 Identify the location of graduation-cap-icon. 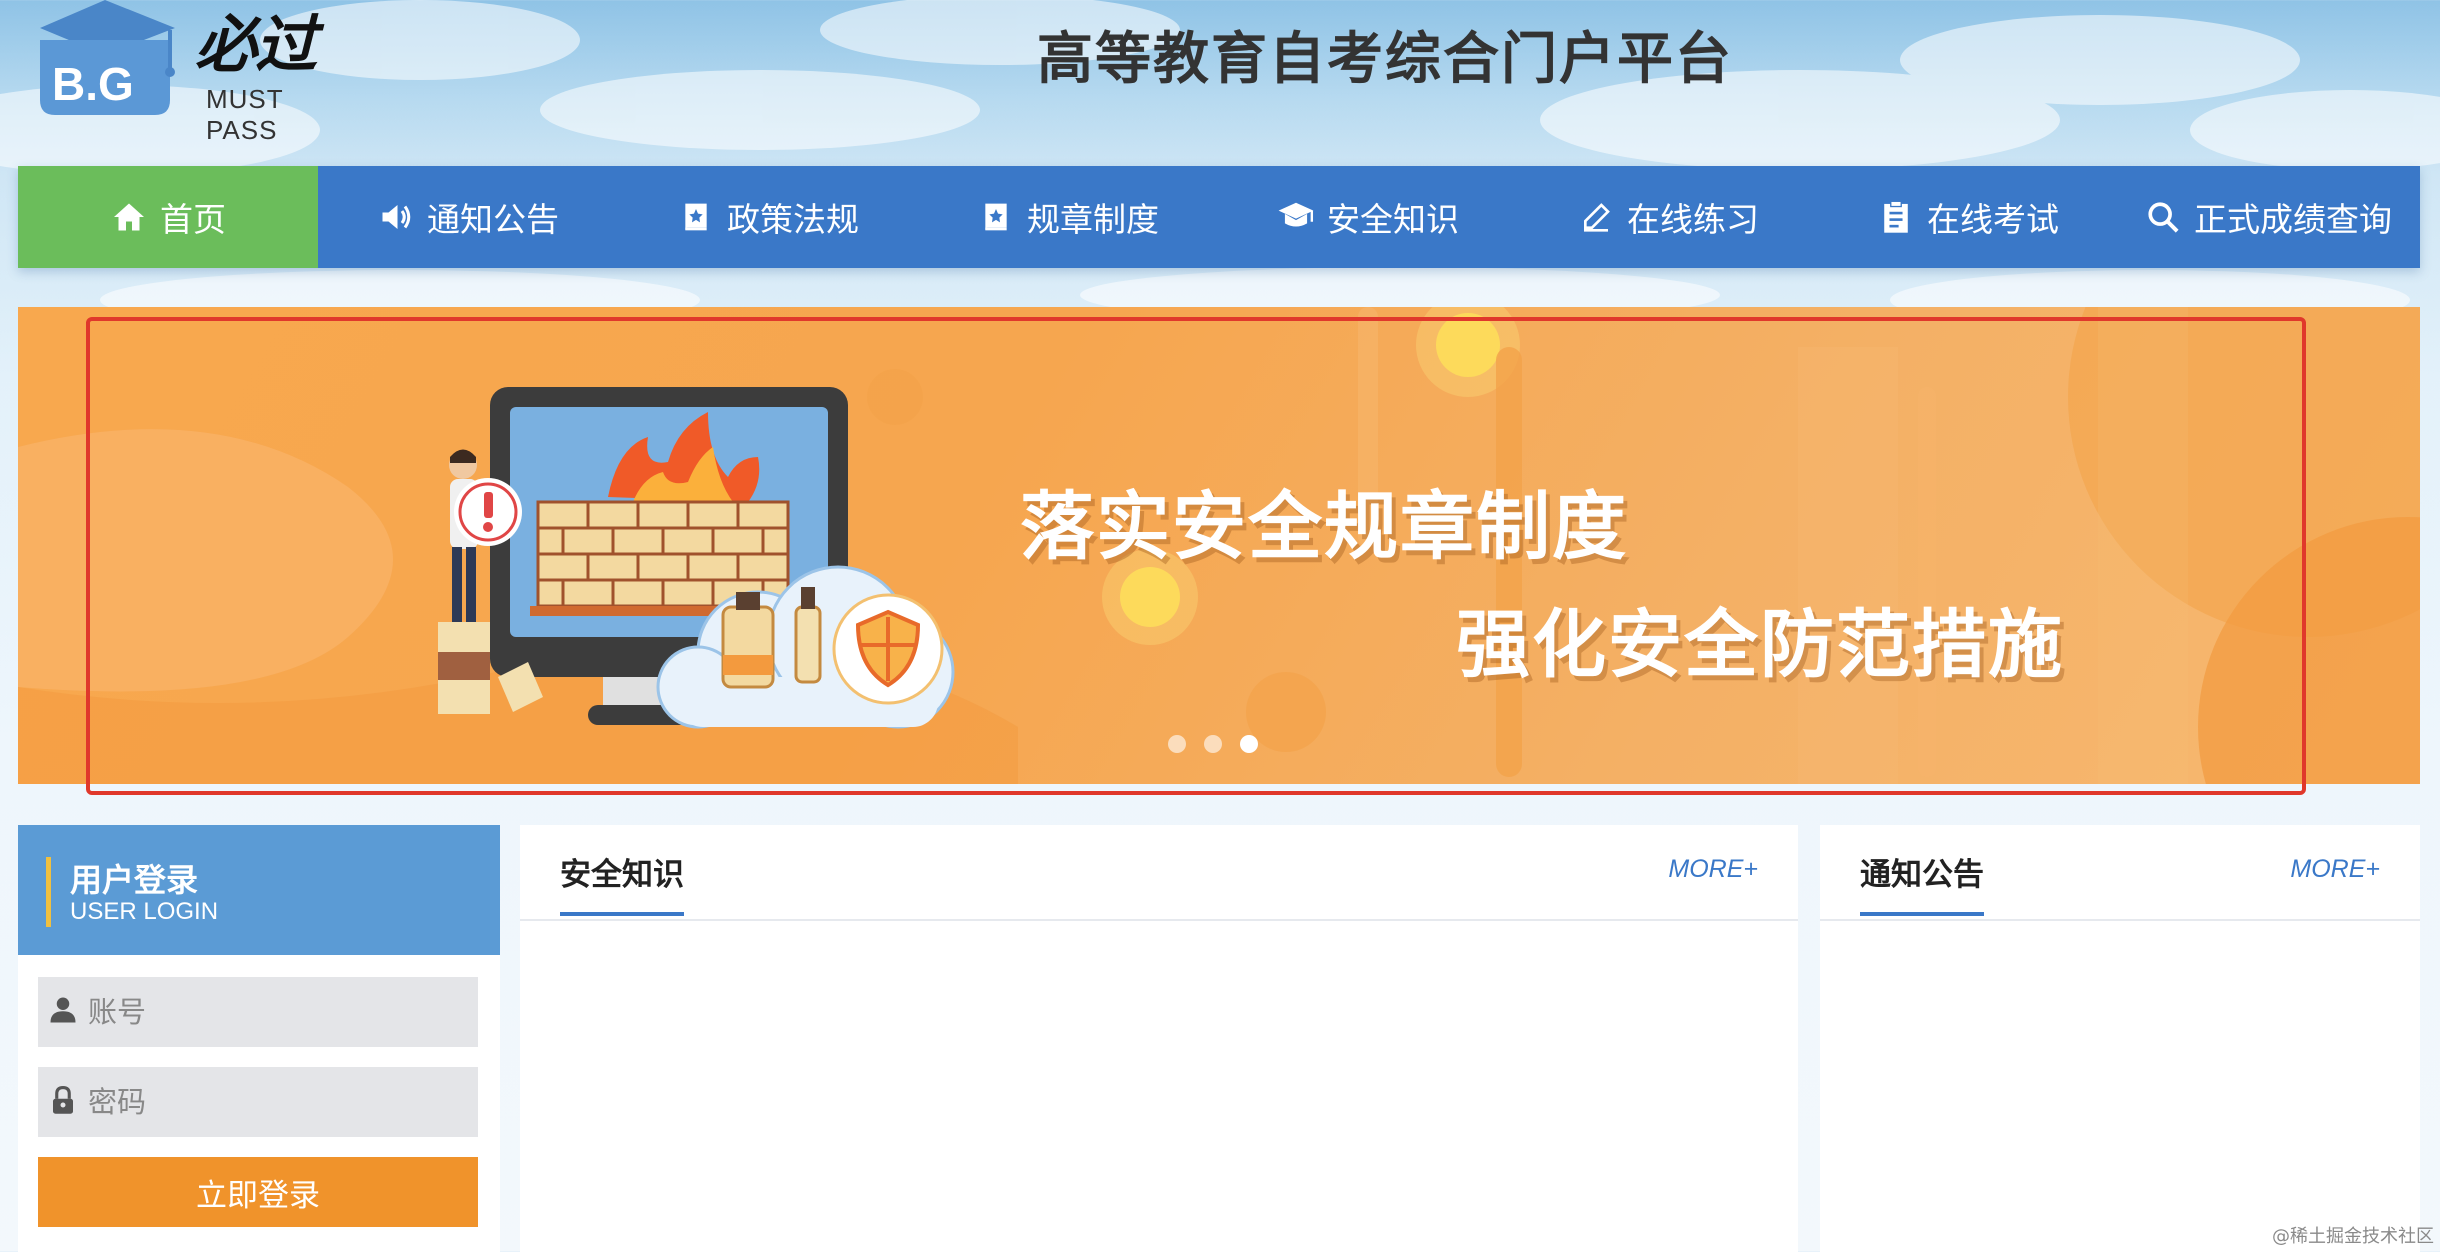
(1296, 217).